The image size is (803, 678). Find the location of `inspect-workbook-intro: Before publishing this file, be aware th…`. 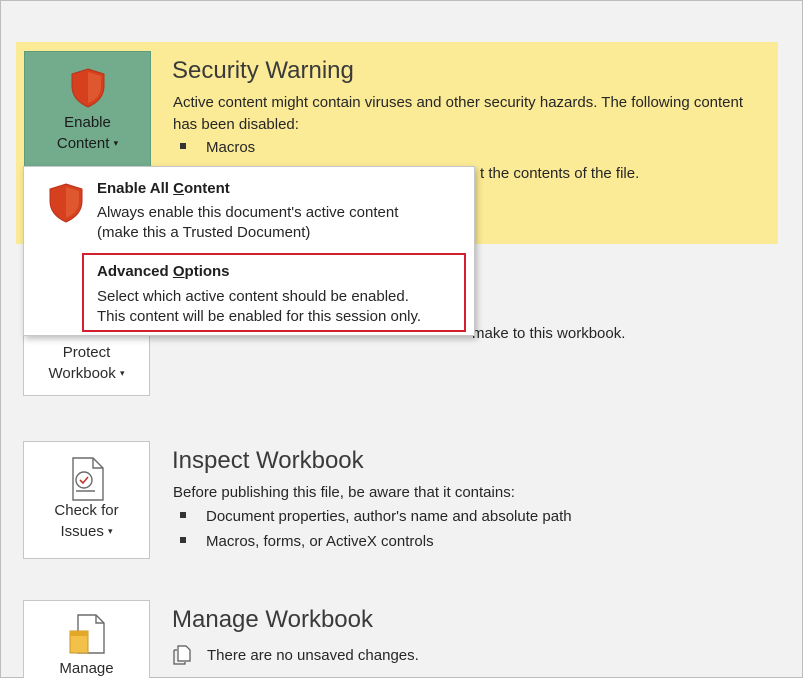

inspect-workbook-intro: Before publishing this file, be aware th… is located at coordinates (344, 492).